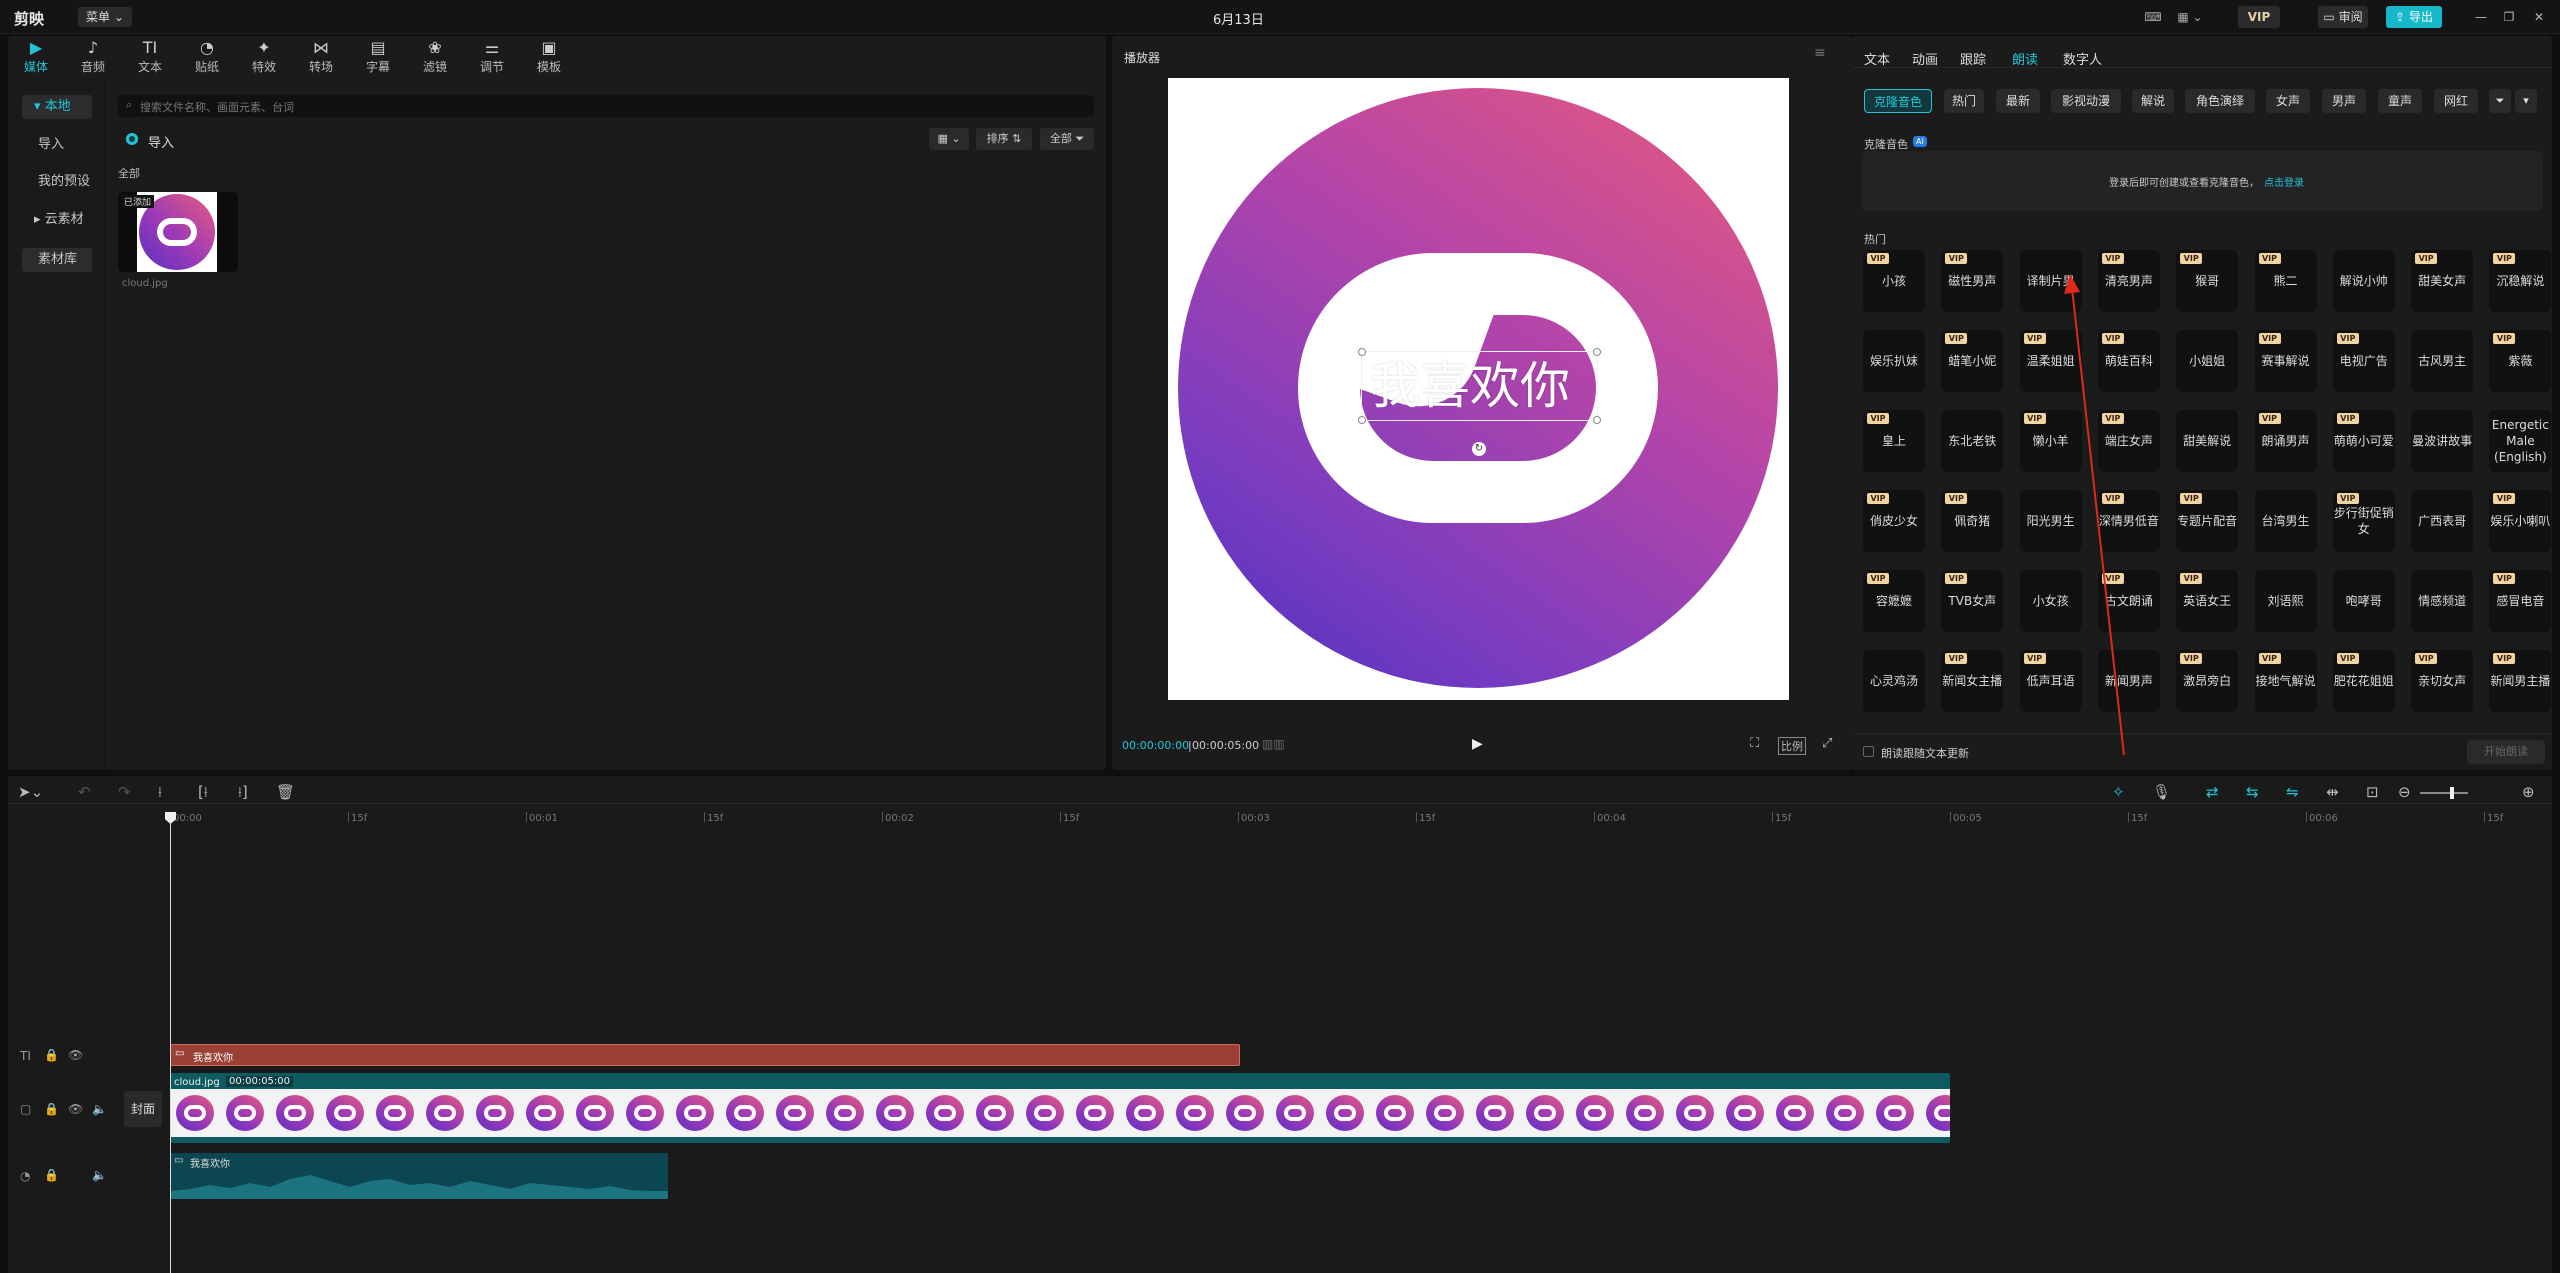 This screenshot has width=2560, height=1273. What do you see at coordinates (2153, 17) in the screenshot?
I see `keyboard-icon: ⌨` at bounding box center [2153, 17].